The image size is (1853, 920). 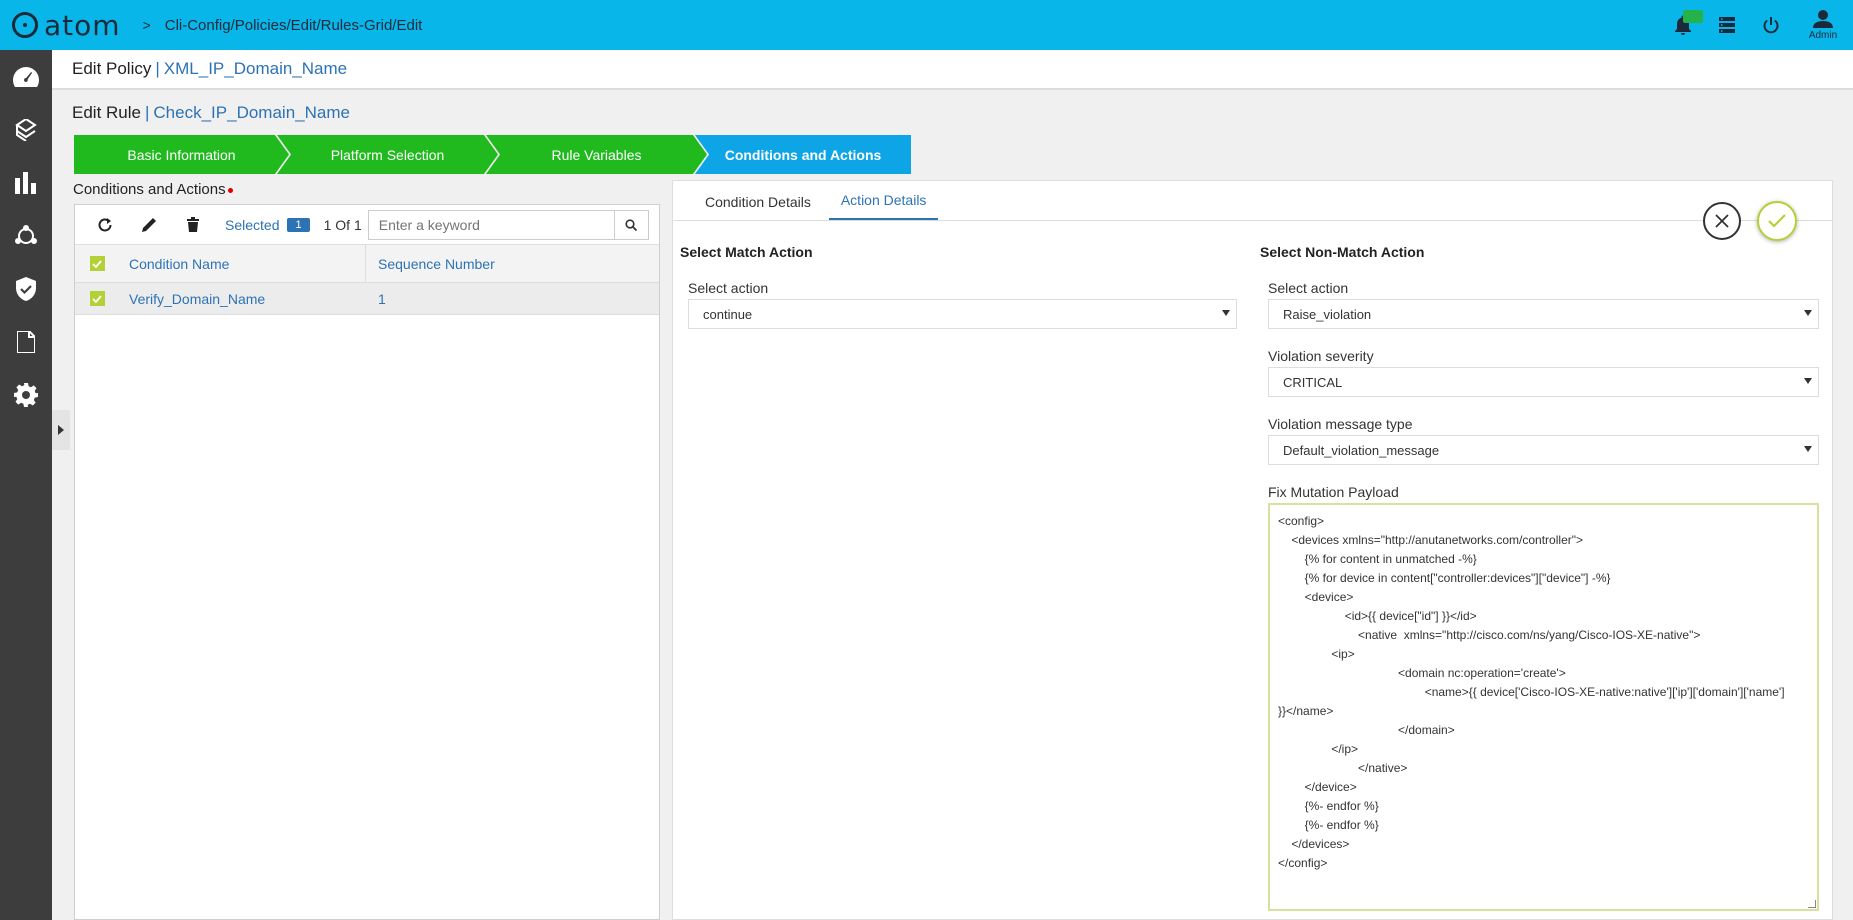 I want to click on devices-icon, so click(x=26, y=129).